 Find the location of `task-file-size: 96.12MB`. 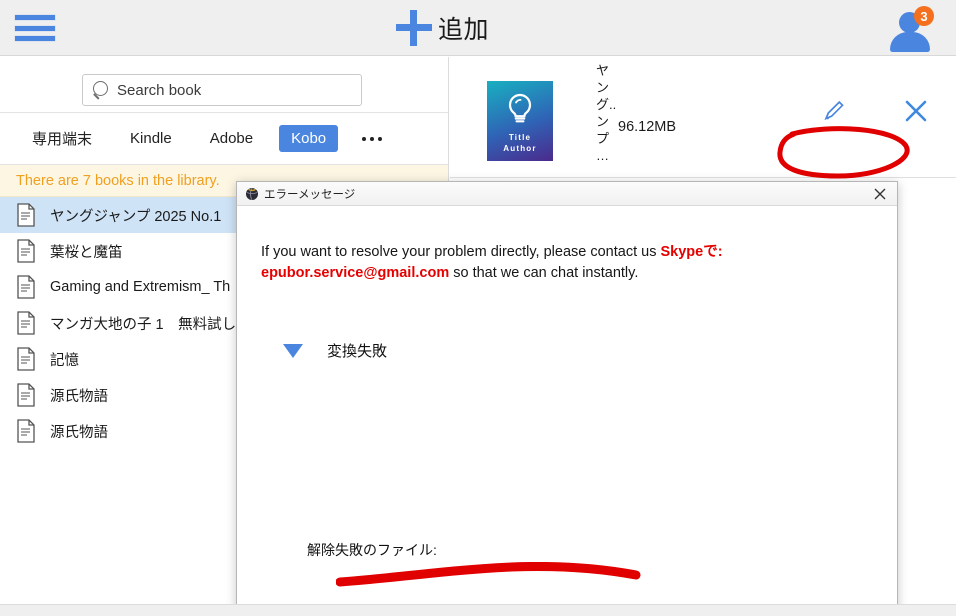

task-file-size: 96.12MB is located at coordinates (647, 127).